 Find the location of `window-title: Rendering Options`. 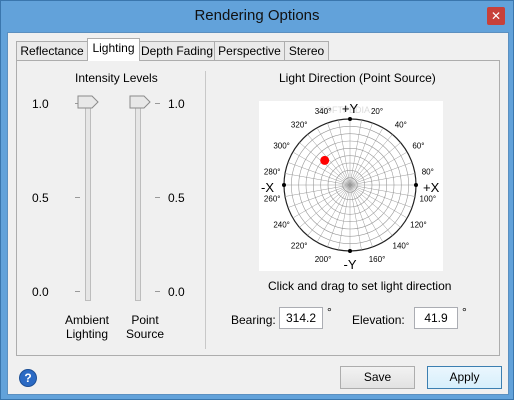

window-title: Rendering Options is located at coordinates (257, 15).